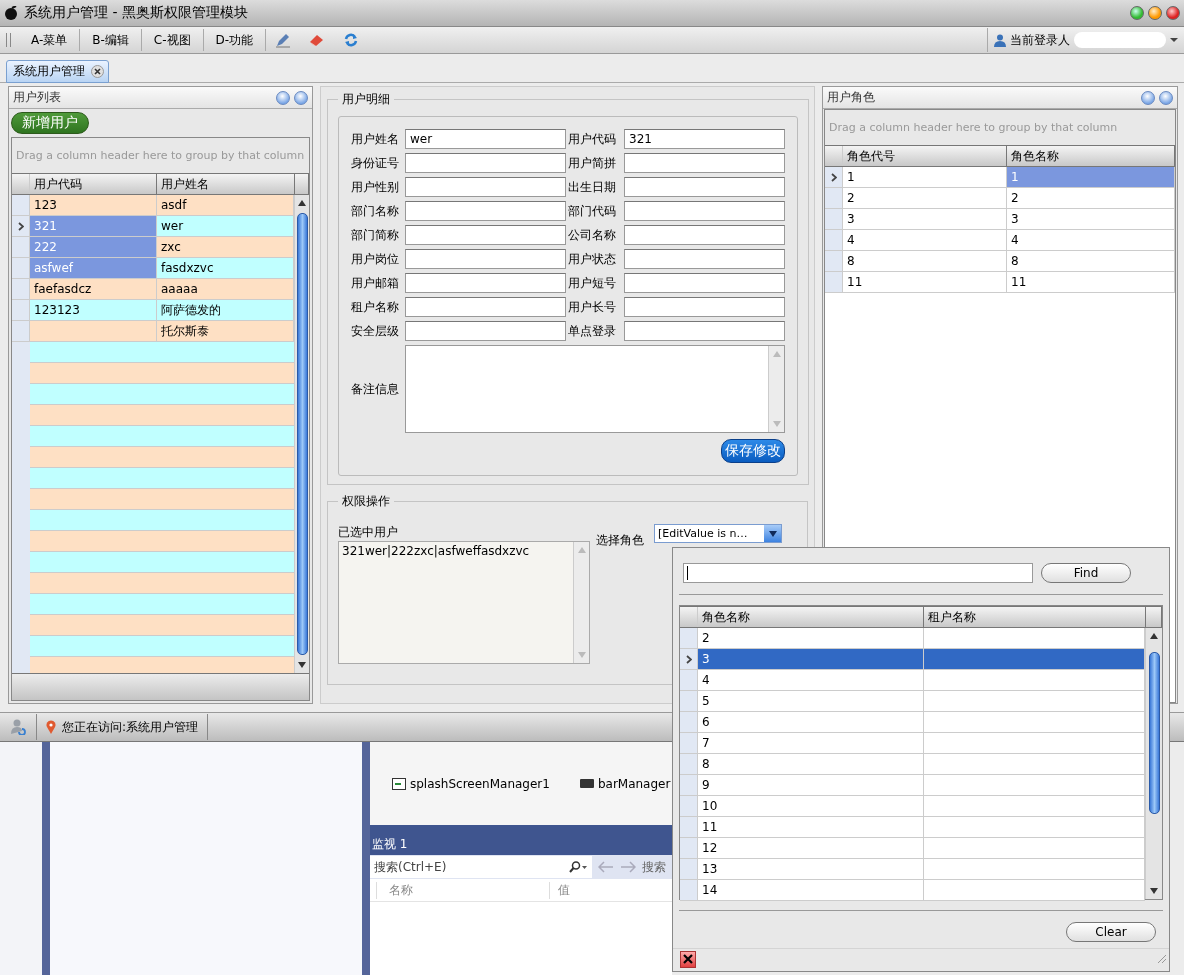  I want to click on menu-item: B-编辑, so click(111, 40).